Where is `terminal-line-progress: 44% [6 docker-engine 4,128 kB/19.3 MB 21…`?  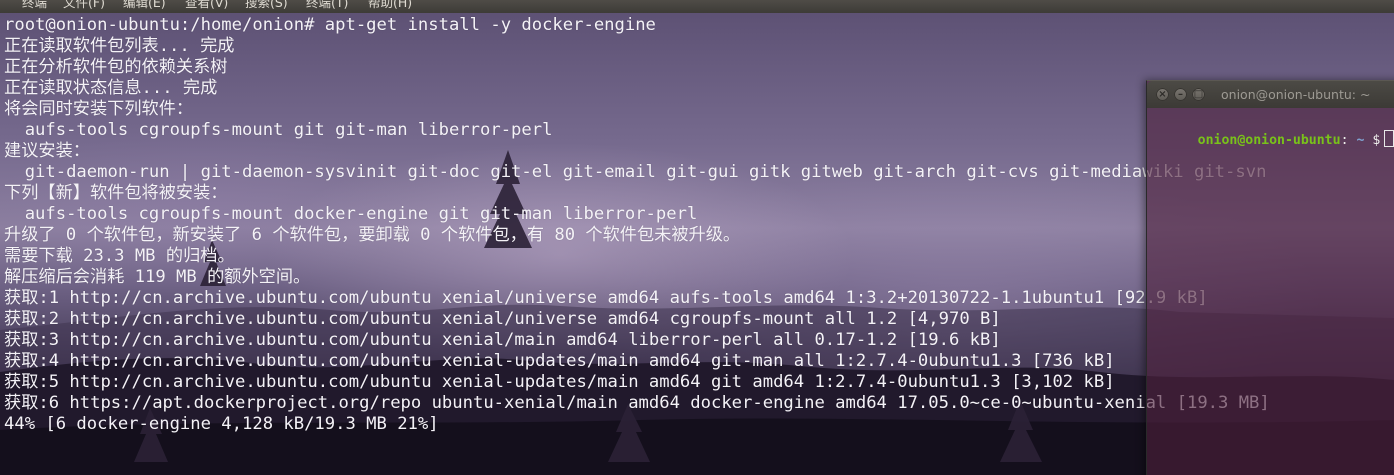
terminal-line-progress: 44% [6 docker-engine 4,128 kB/19.3 MB 21… is located at coordinates (221, 424).